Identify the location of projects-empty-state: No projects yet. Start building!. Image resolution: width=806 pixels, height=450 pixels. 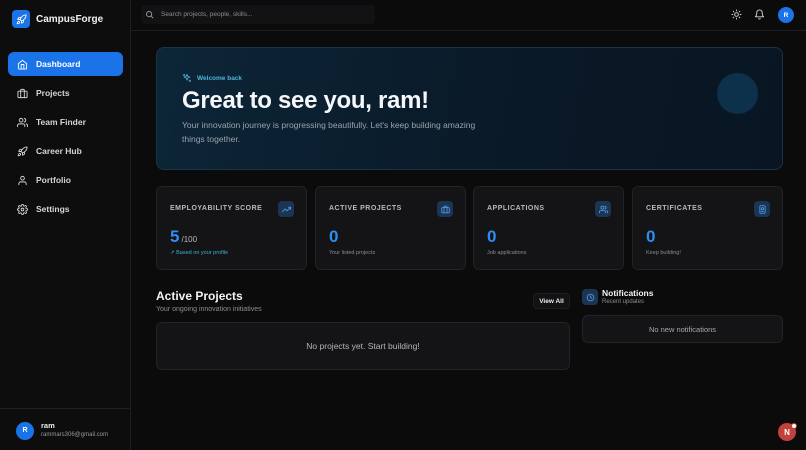
(363, 346).